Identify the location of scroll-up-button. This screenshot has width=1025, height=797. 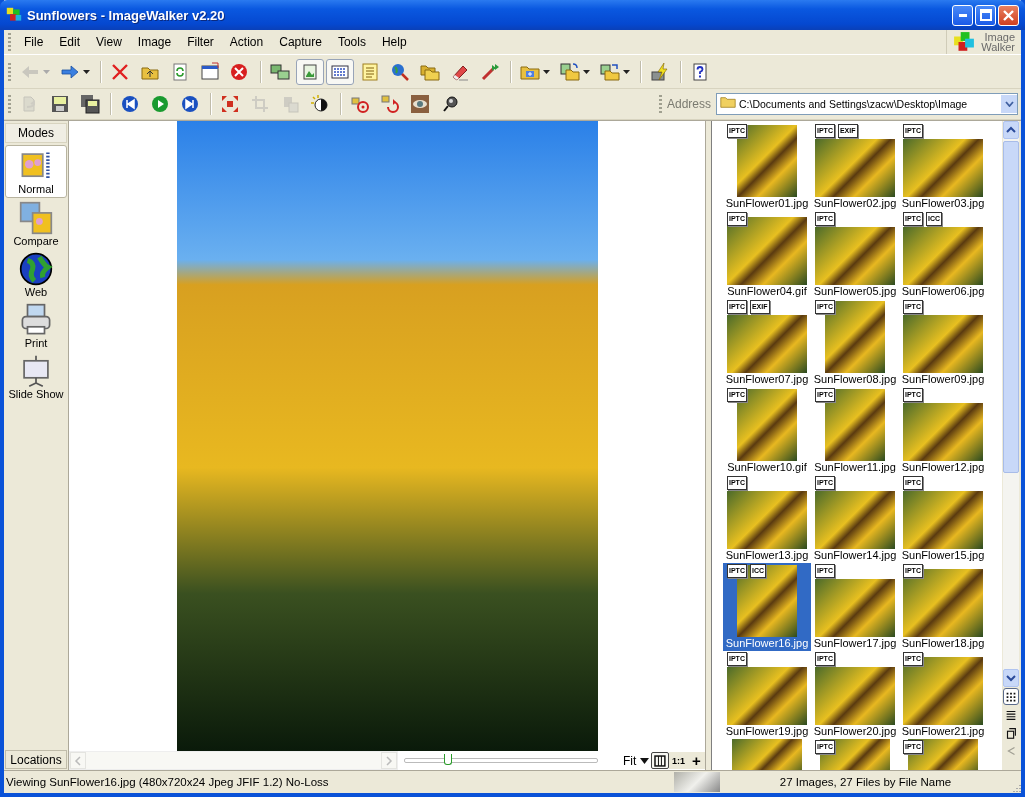
(1010, 130).